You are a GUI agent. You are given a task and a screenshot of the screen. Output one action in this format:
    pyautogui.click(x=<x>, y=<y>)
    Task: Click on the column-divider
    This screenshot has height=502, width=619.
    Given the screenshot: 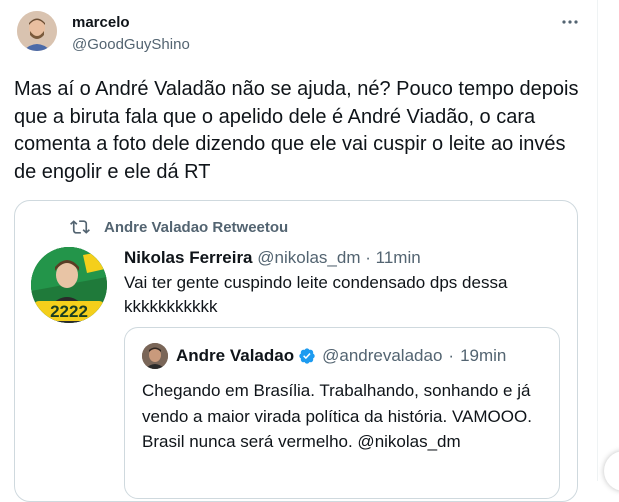 What is the action you would take?
    pyautogui.click(x=597, y=240)
    